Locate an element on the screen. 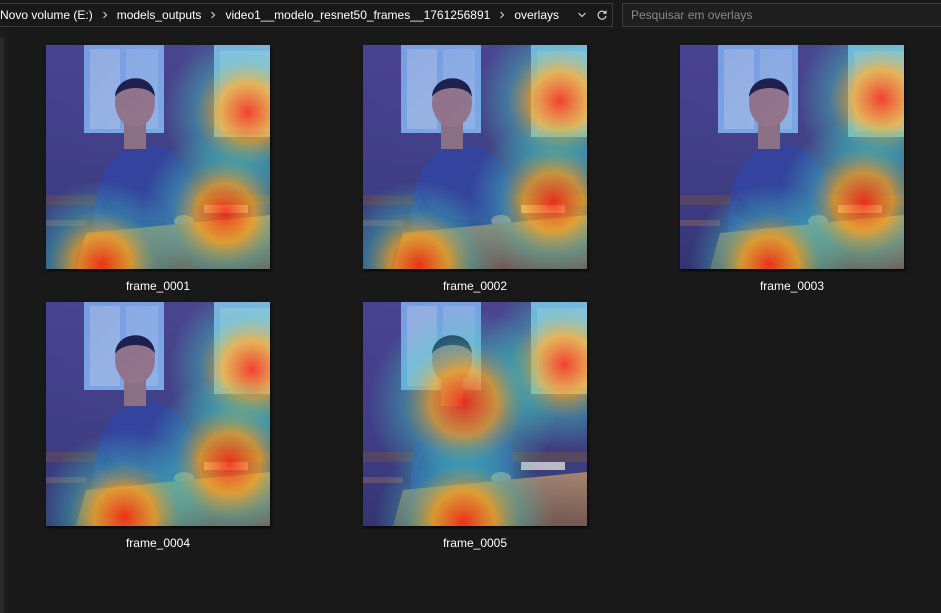 This screenshot has width=941, height=613. file-item: frame_0001 is located at coordinates (158, 169).